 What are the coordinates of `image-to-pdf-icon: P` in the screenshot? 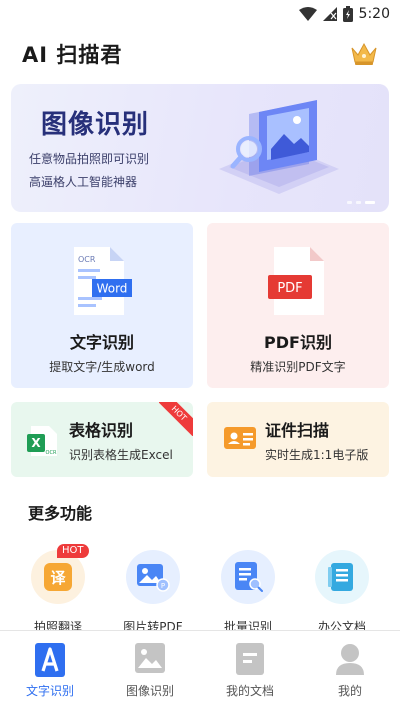 It's located at (153, 577).